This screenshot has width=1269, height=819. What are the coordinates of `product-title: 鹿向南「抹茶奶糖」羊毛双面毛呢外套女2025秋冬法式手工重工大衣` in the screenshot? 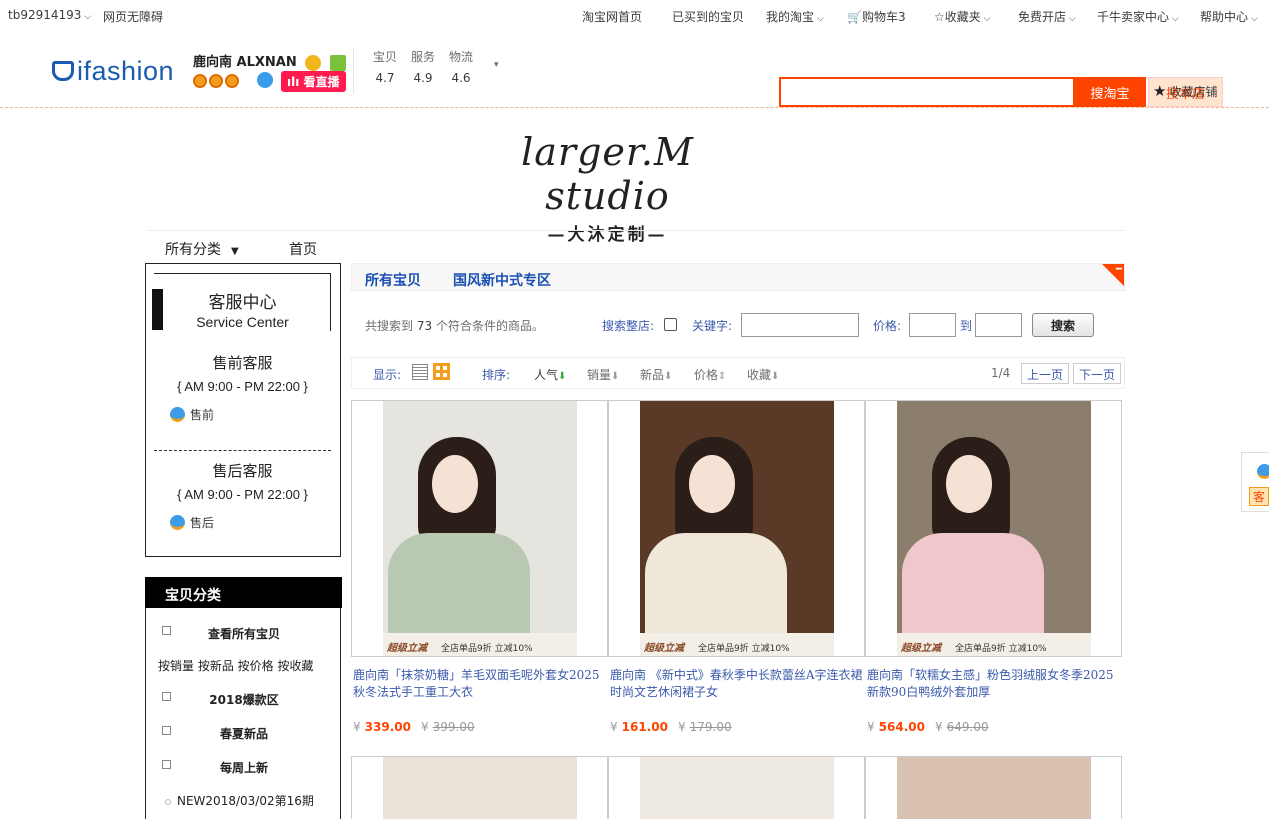 It's located at (480, 684).